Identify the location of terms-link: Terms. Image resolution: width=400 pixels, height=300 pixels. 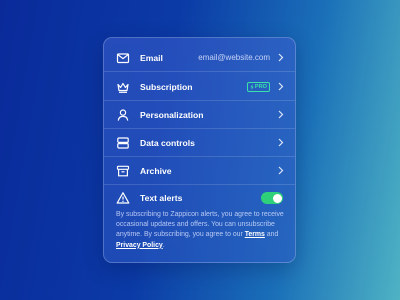
(255, 234).